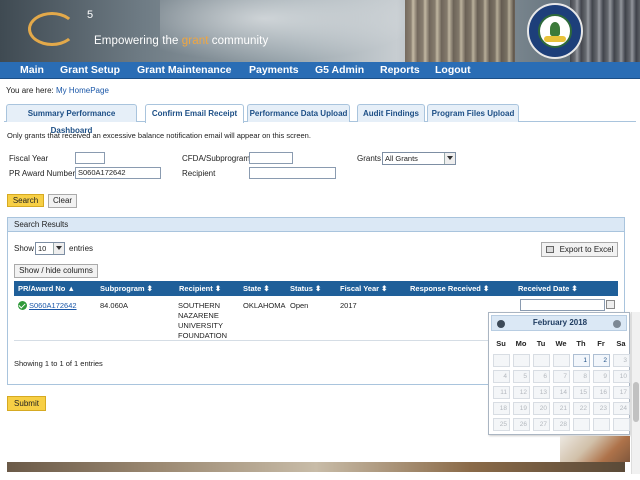 This screenshot has height=480, width=640. Describe the element at coordinates (292, 173) in the screenshot. I see `recipient-input` at that location.